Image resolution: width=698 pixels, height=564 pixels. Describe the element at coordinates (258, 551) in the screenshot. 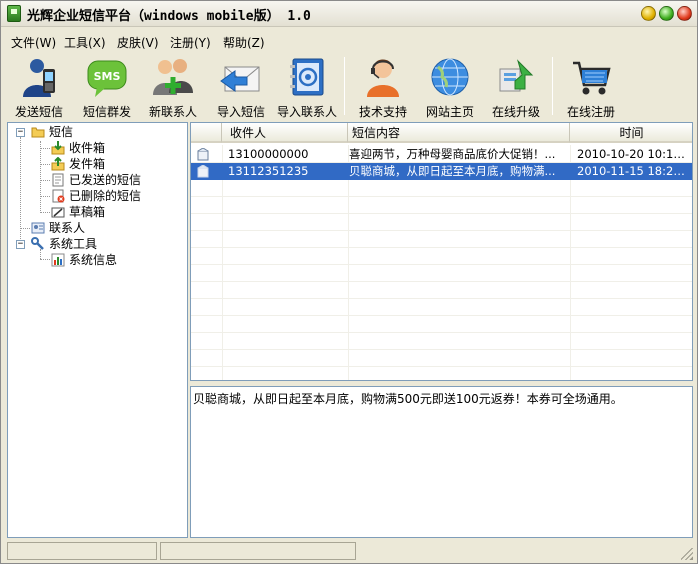

I see `status-pane-progress` at that location.